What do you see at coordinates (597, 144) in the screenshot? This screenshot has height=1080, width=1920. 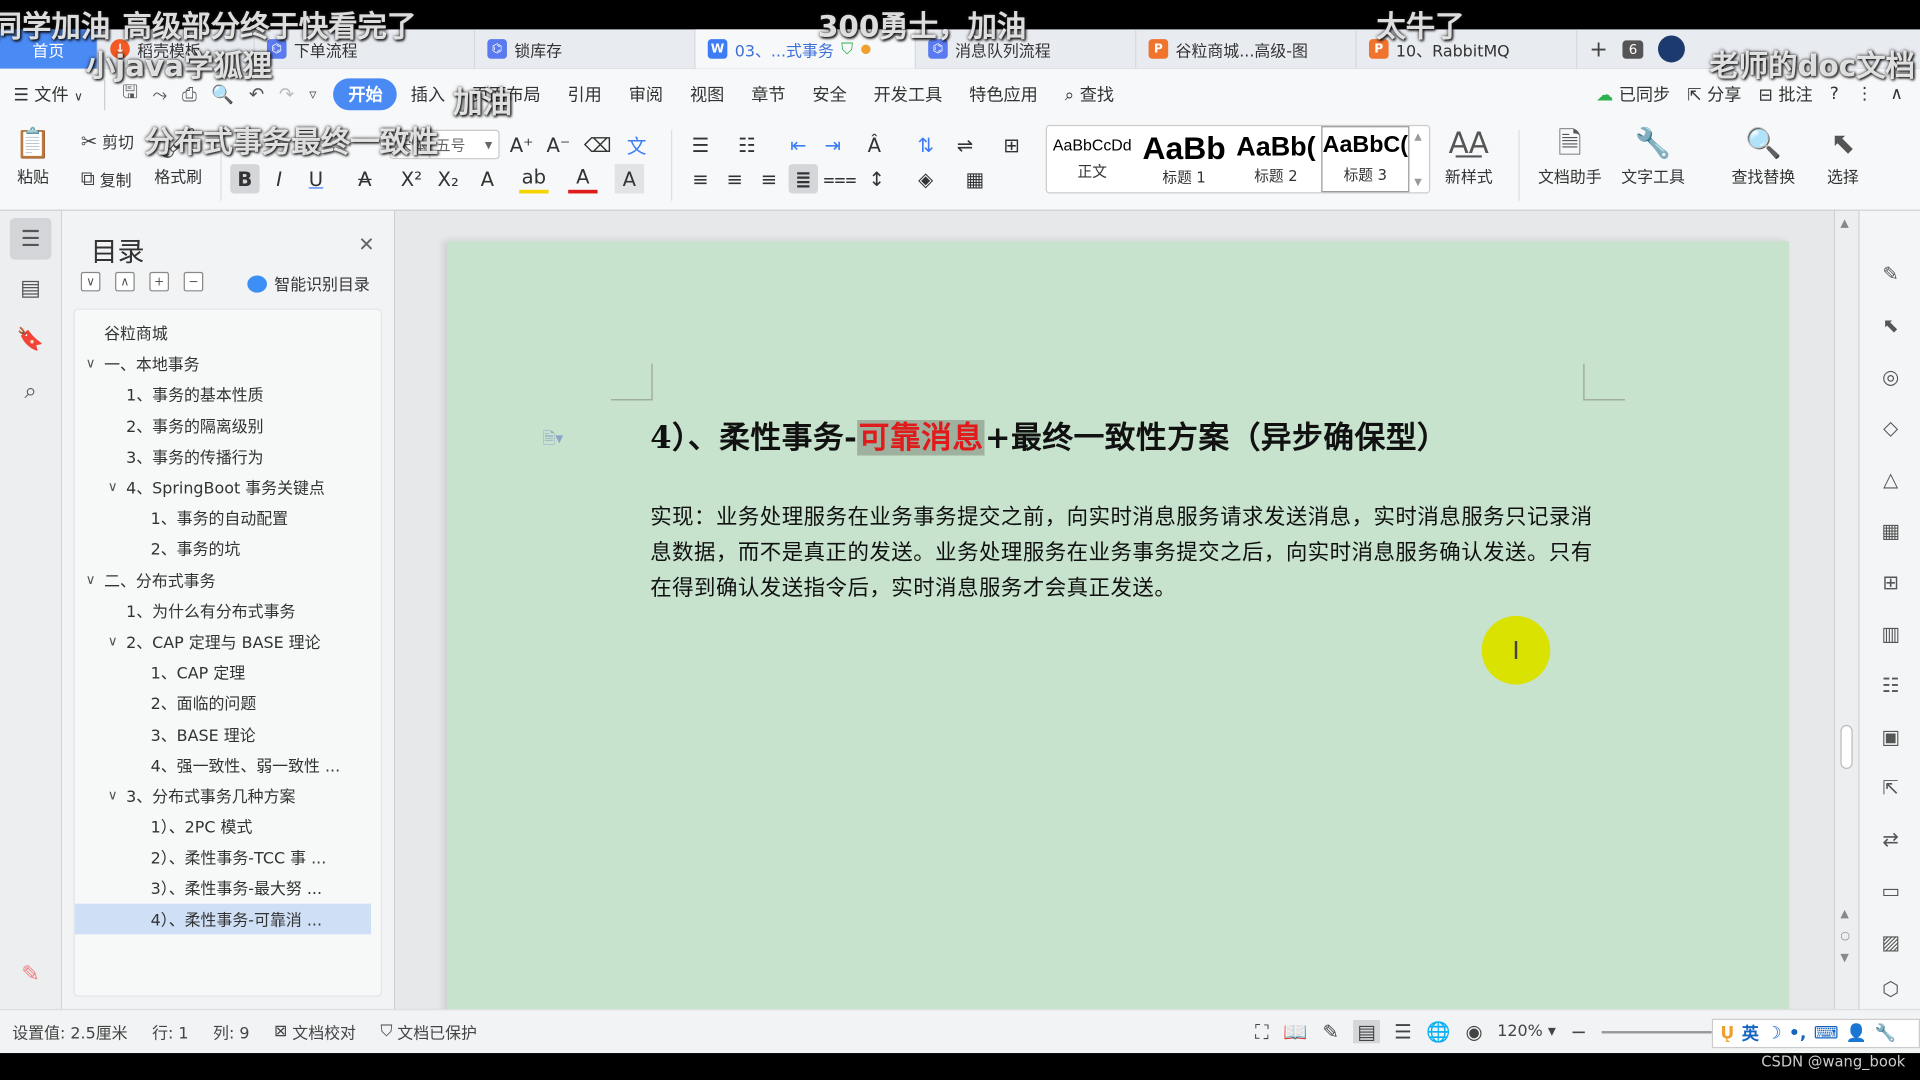 I see `clear-format-icon: ⌫` at bounding box center [597, 144].